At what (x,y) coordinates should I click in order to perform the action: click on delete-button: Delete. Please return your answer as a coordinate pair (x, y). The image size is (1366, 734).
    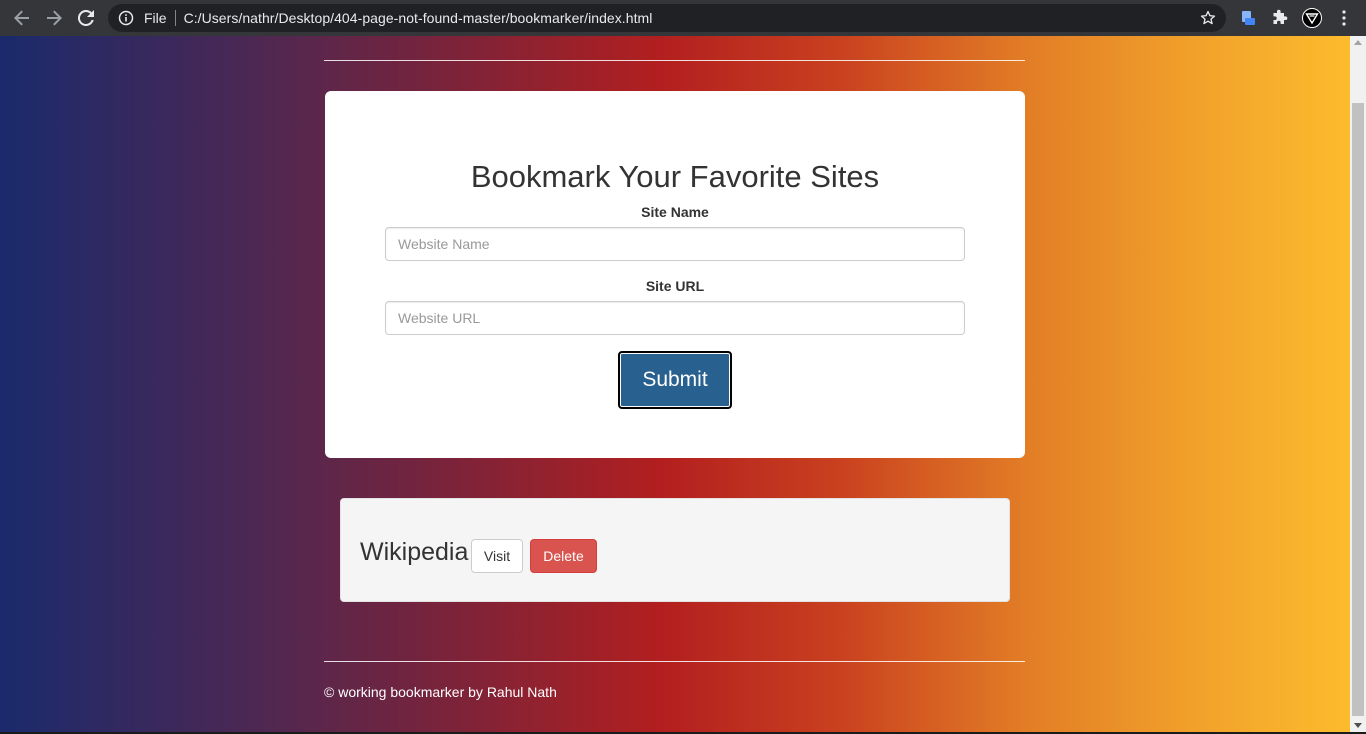
    Looking at the image, I should click on (563, 556).